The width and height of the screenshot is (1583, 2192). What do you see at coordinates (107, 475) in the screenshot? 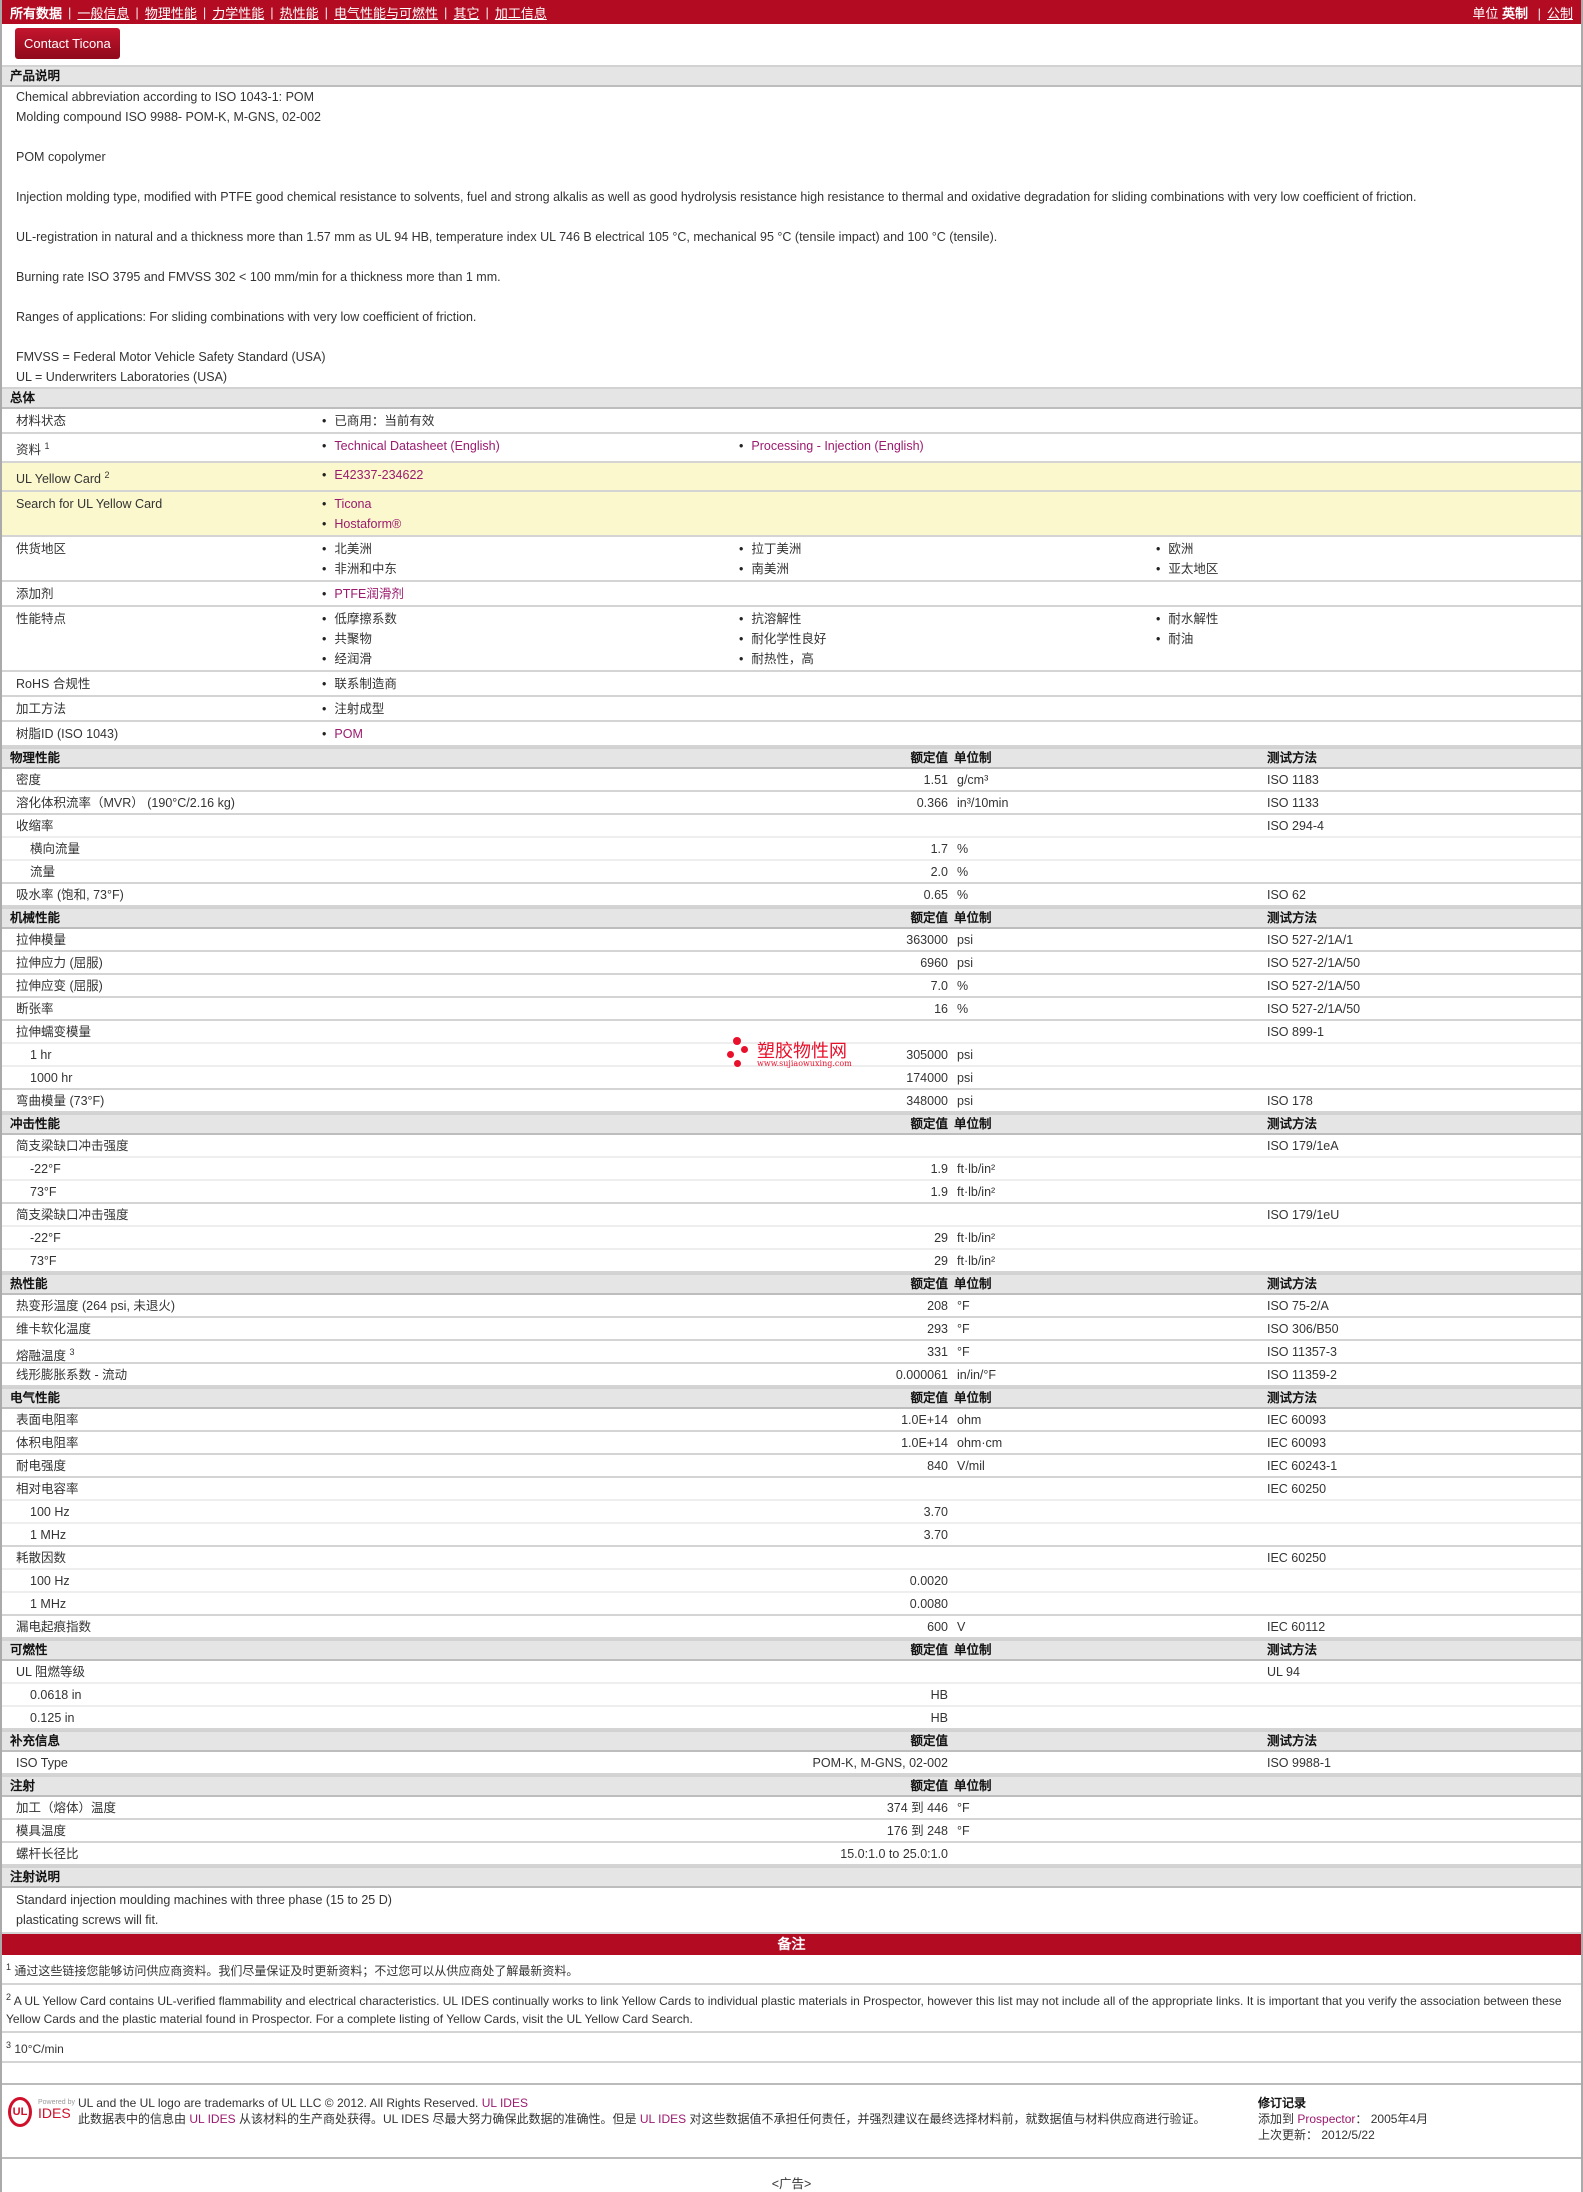
I see `footnote-ref: 2` at bounding box center [107, 475].